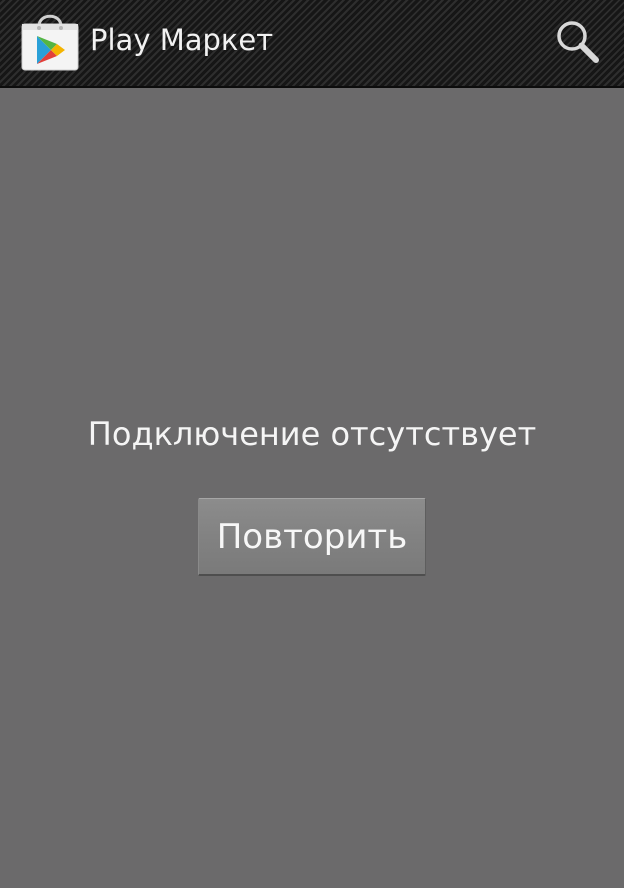  Describe the element at coordinates (50, 41) in the screenshot. I see `play-store-bag-icon` at that location.